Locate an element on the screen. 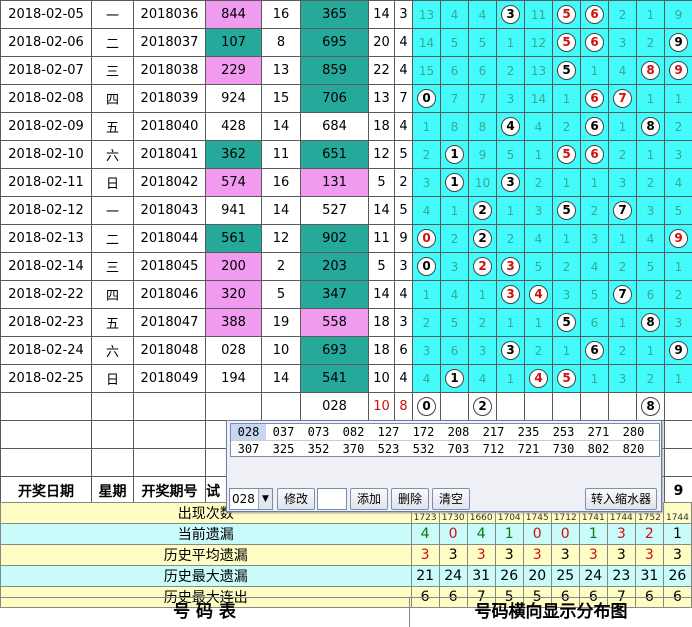 The width and height of the screenshot is (692, 627). number-list-item: 253 is located at coordinates (563, 432).